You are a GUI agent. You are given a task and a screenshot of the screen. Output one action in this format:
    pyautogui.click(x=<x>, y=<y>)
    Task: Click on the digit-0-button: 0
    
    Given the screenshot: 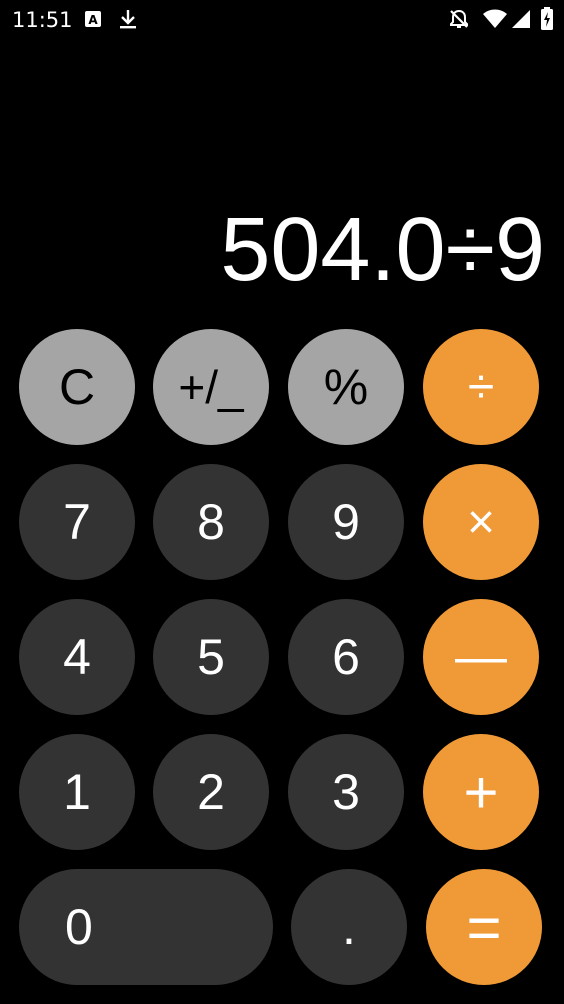 What is the action you would take?
    pyautogui.click(x=146, y=927)
    